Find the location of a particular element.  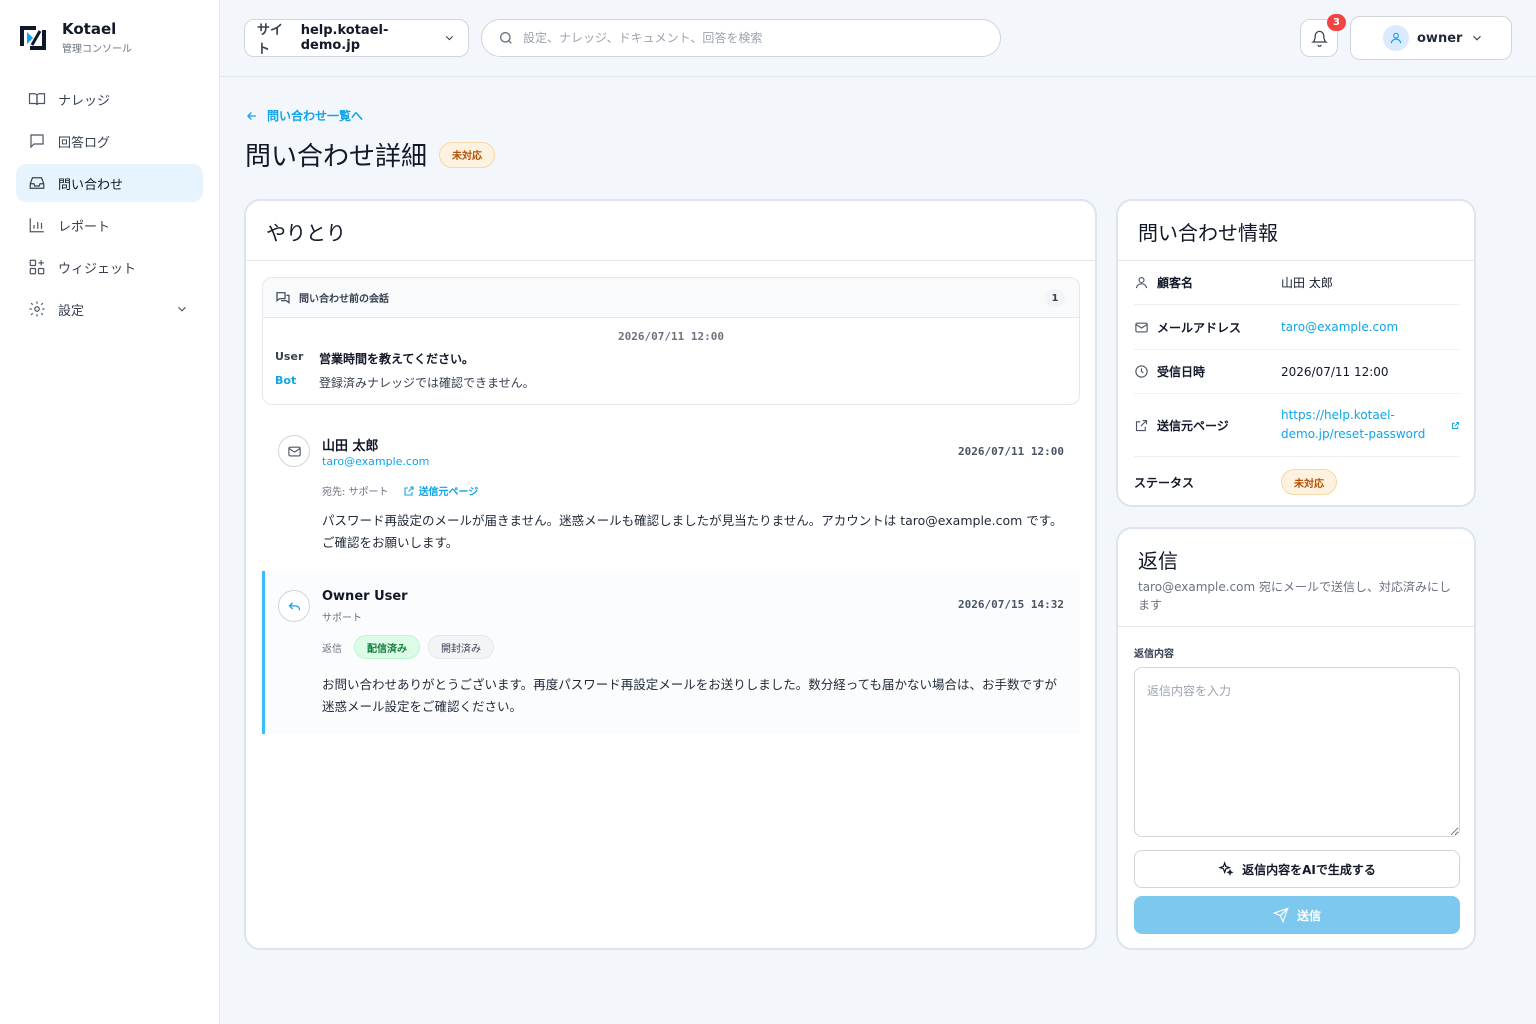

send-button: 送信 is located at coordinates (1297, 915).